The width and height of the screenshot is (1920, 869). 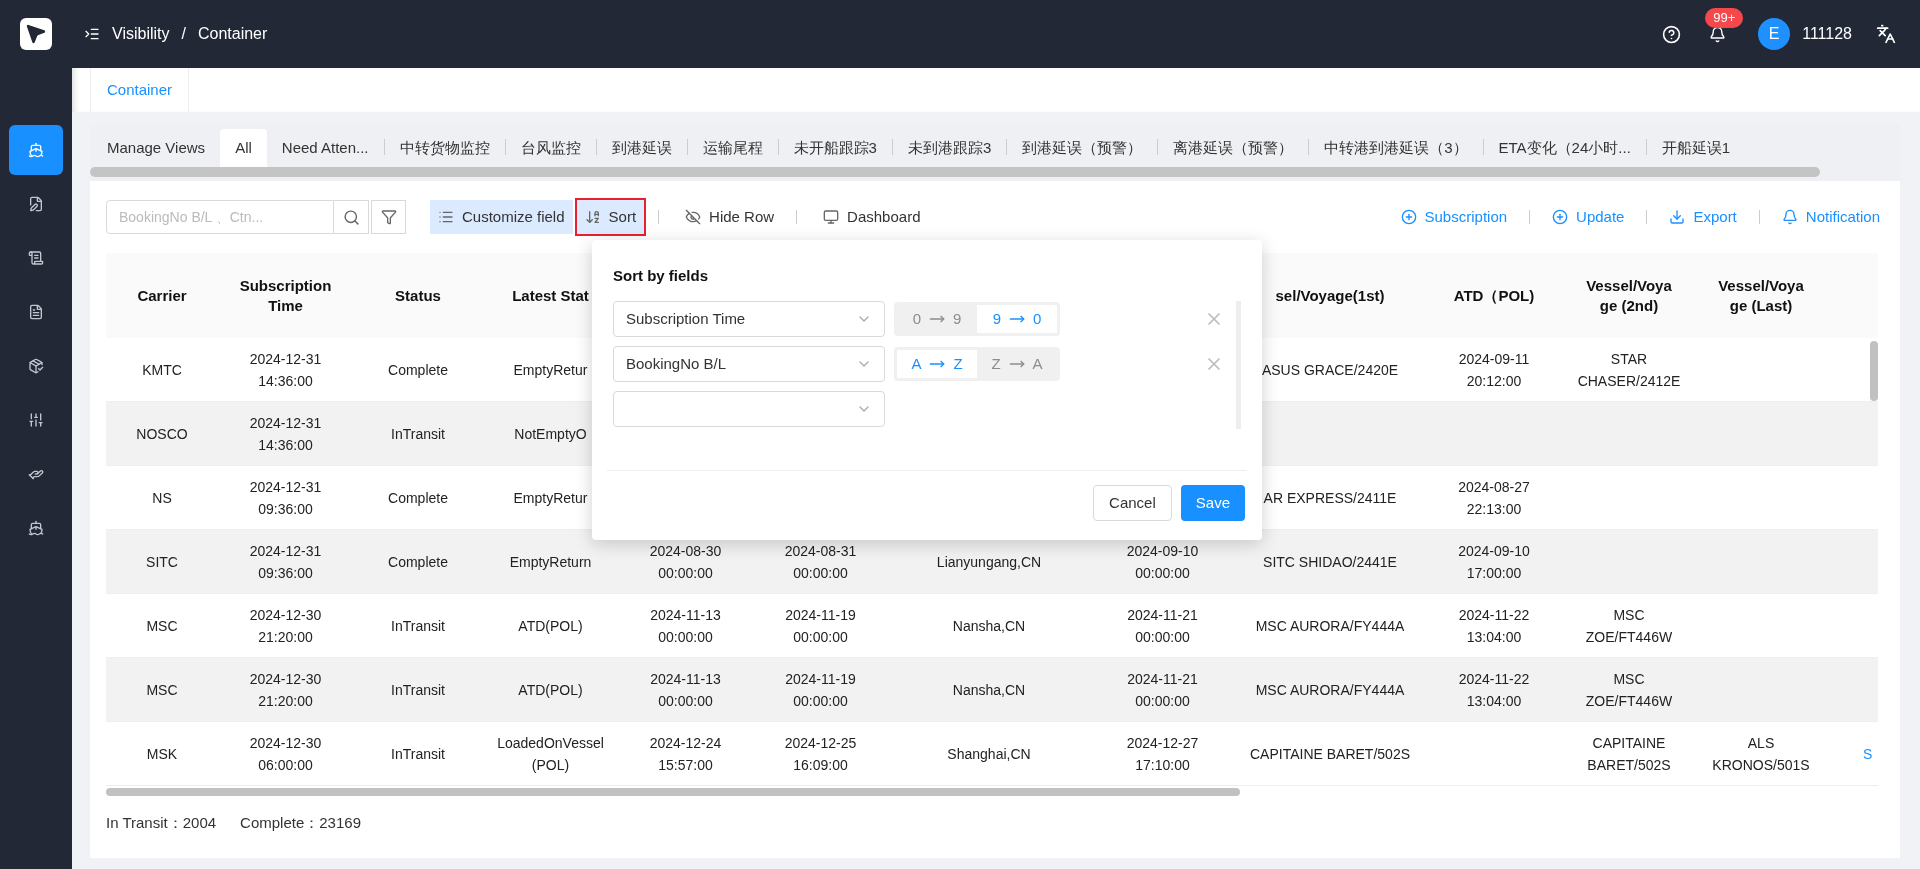 I want to click on table-cell-text: 2024-12-24 15:57:00, so click(x=685, y=754).